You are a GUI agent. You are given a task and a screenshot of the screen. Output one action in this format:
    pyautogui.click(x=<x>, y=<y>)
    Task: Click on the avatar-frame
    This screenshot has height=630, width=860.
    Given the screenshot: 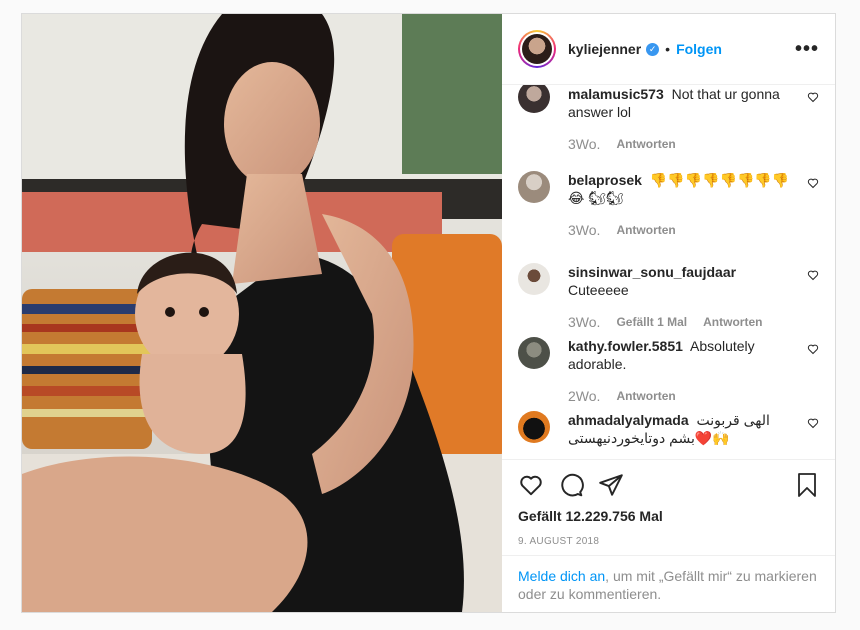 What is the action you would take?
    pyautogui.click(x=537, y=49)
    